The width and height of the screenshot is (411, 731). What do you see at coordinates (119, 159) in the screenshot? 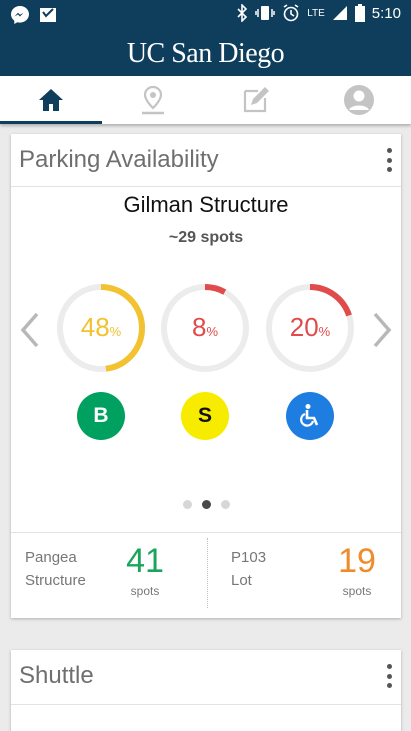
I see `parking-card-title: Parking Availability` at bounding box center [119, 159].